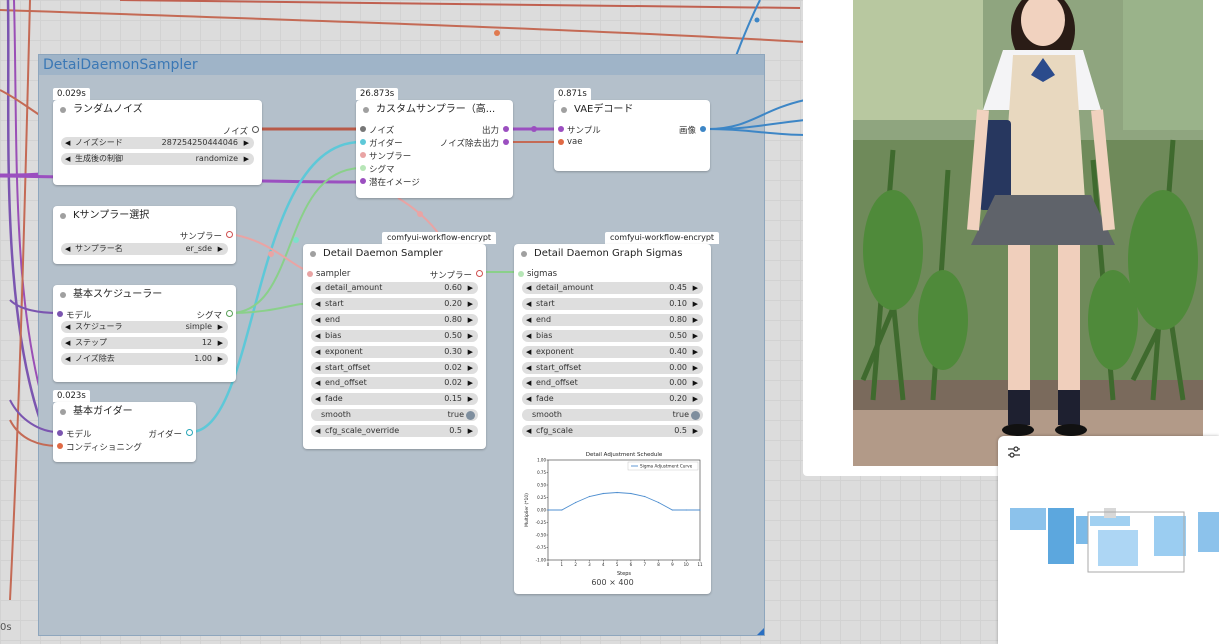 Image resolution: width=1219 pixels, height=644 pixels. Describe the element at coordinates (612, 254) in the screenshot. I see `node-title: Detail Daemon Graph Sigmas` at that location.